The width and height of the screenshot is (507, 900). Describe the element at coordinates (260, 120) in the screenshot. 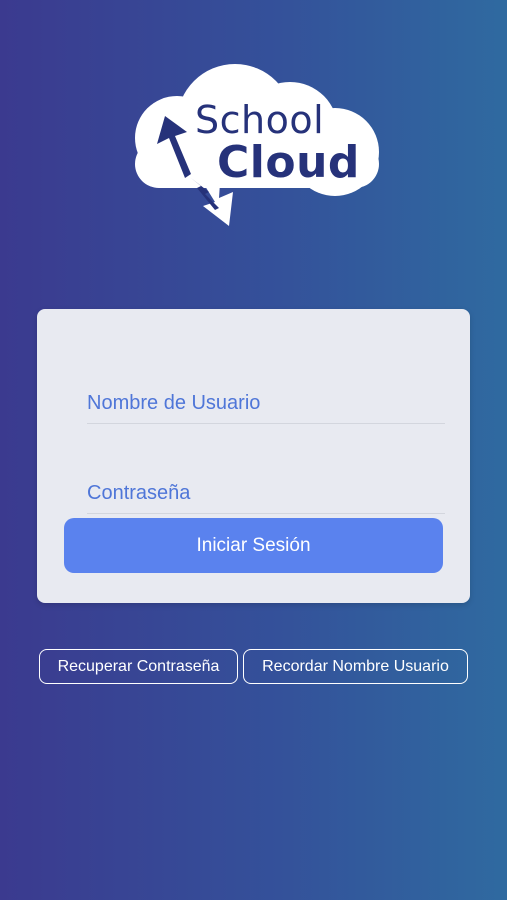

I see `logo-text-school: School` at that location.